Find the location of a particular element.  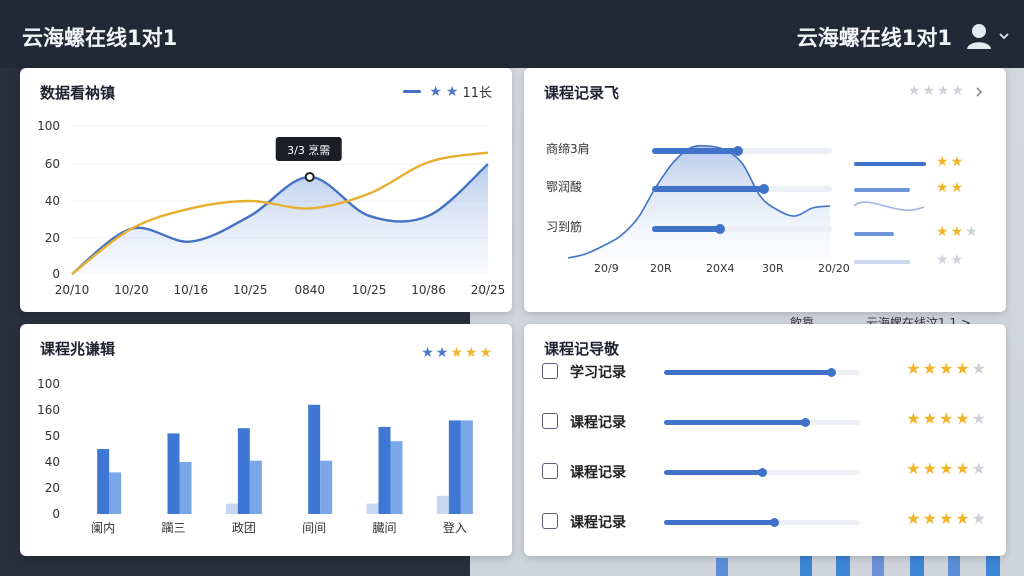

list-item: 学习记录 ★ ★ ★ ★ ★ is located at coordinates (764, 371).